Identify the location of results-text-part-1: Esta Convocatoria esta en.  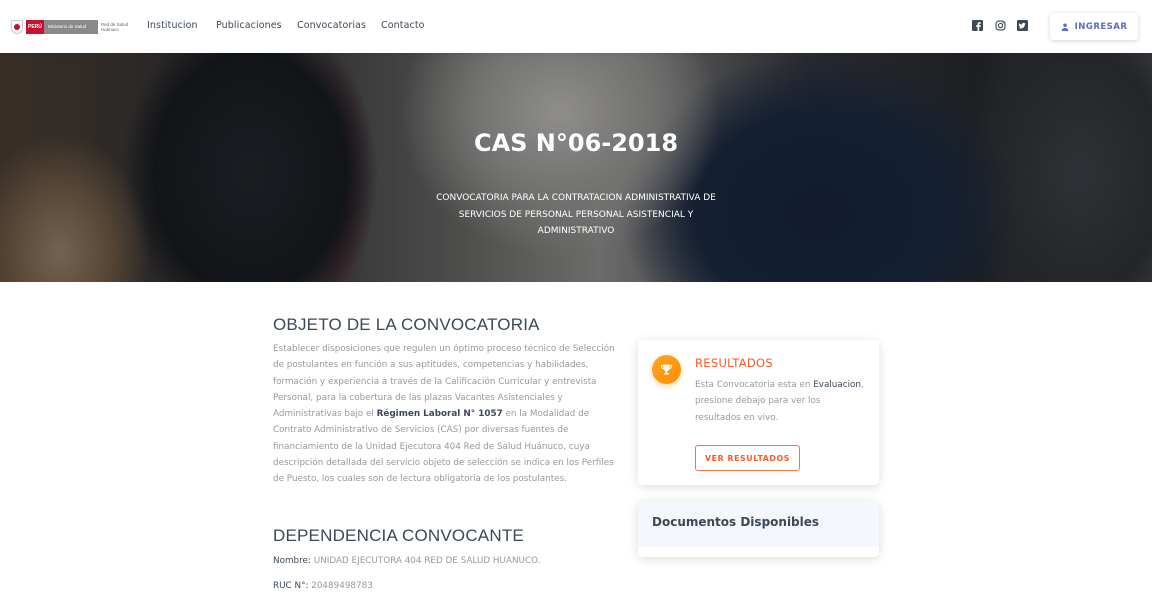
(754, 385).